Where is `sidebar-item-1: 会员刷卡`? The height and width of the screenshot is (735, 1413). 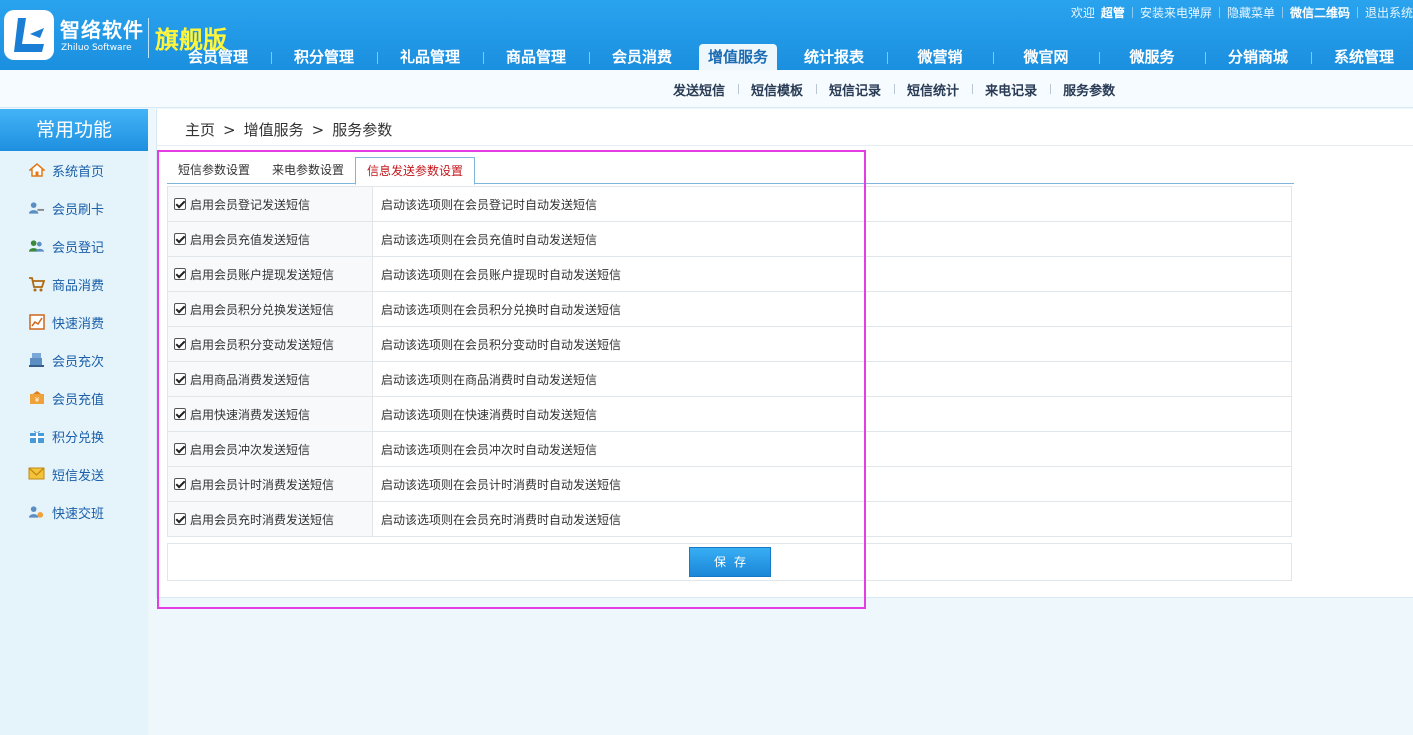
sidebar-item-1: 会员刷卡 is located at coordinates (74, 208).